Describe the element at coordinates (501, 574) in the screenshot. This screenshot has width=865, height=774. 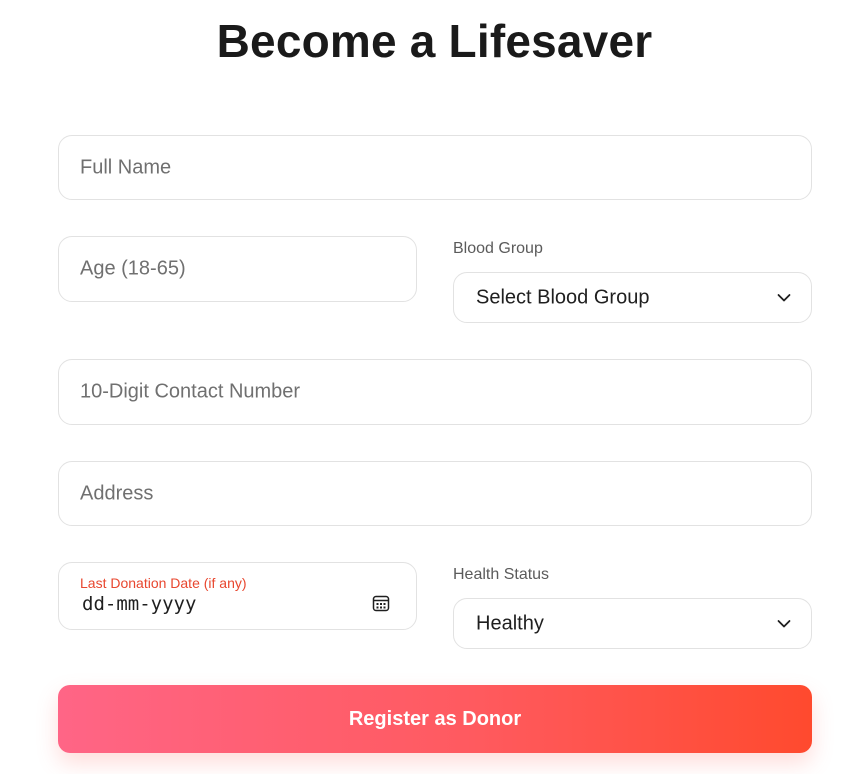
I see `health-status-label: Health Status` at that location.